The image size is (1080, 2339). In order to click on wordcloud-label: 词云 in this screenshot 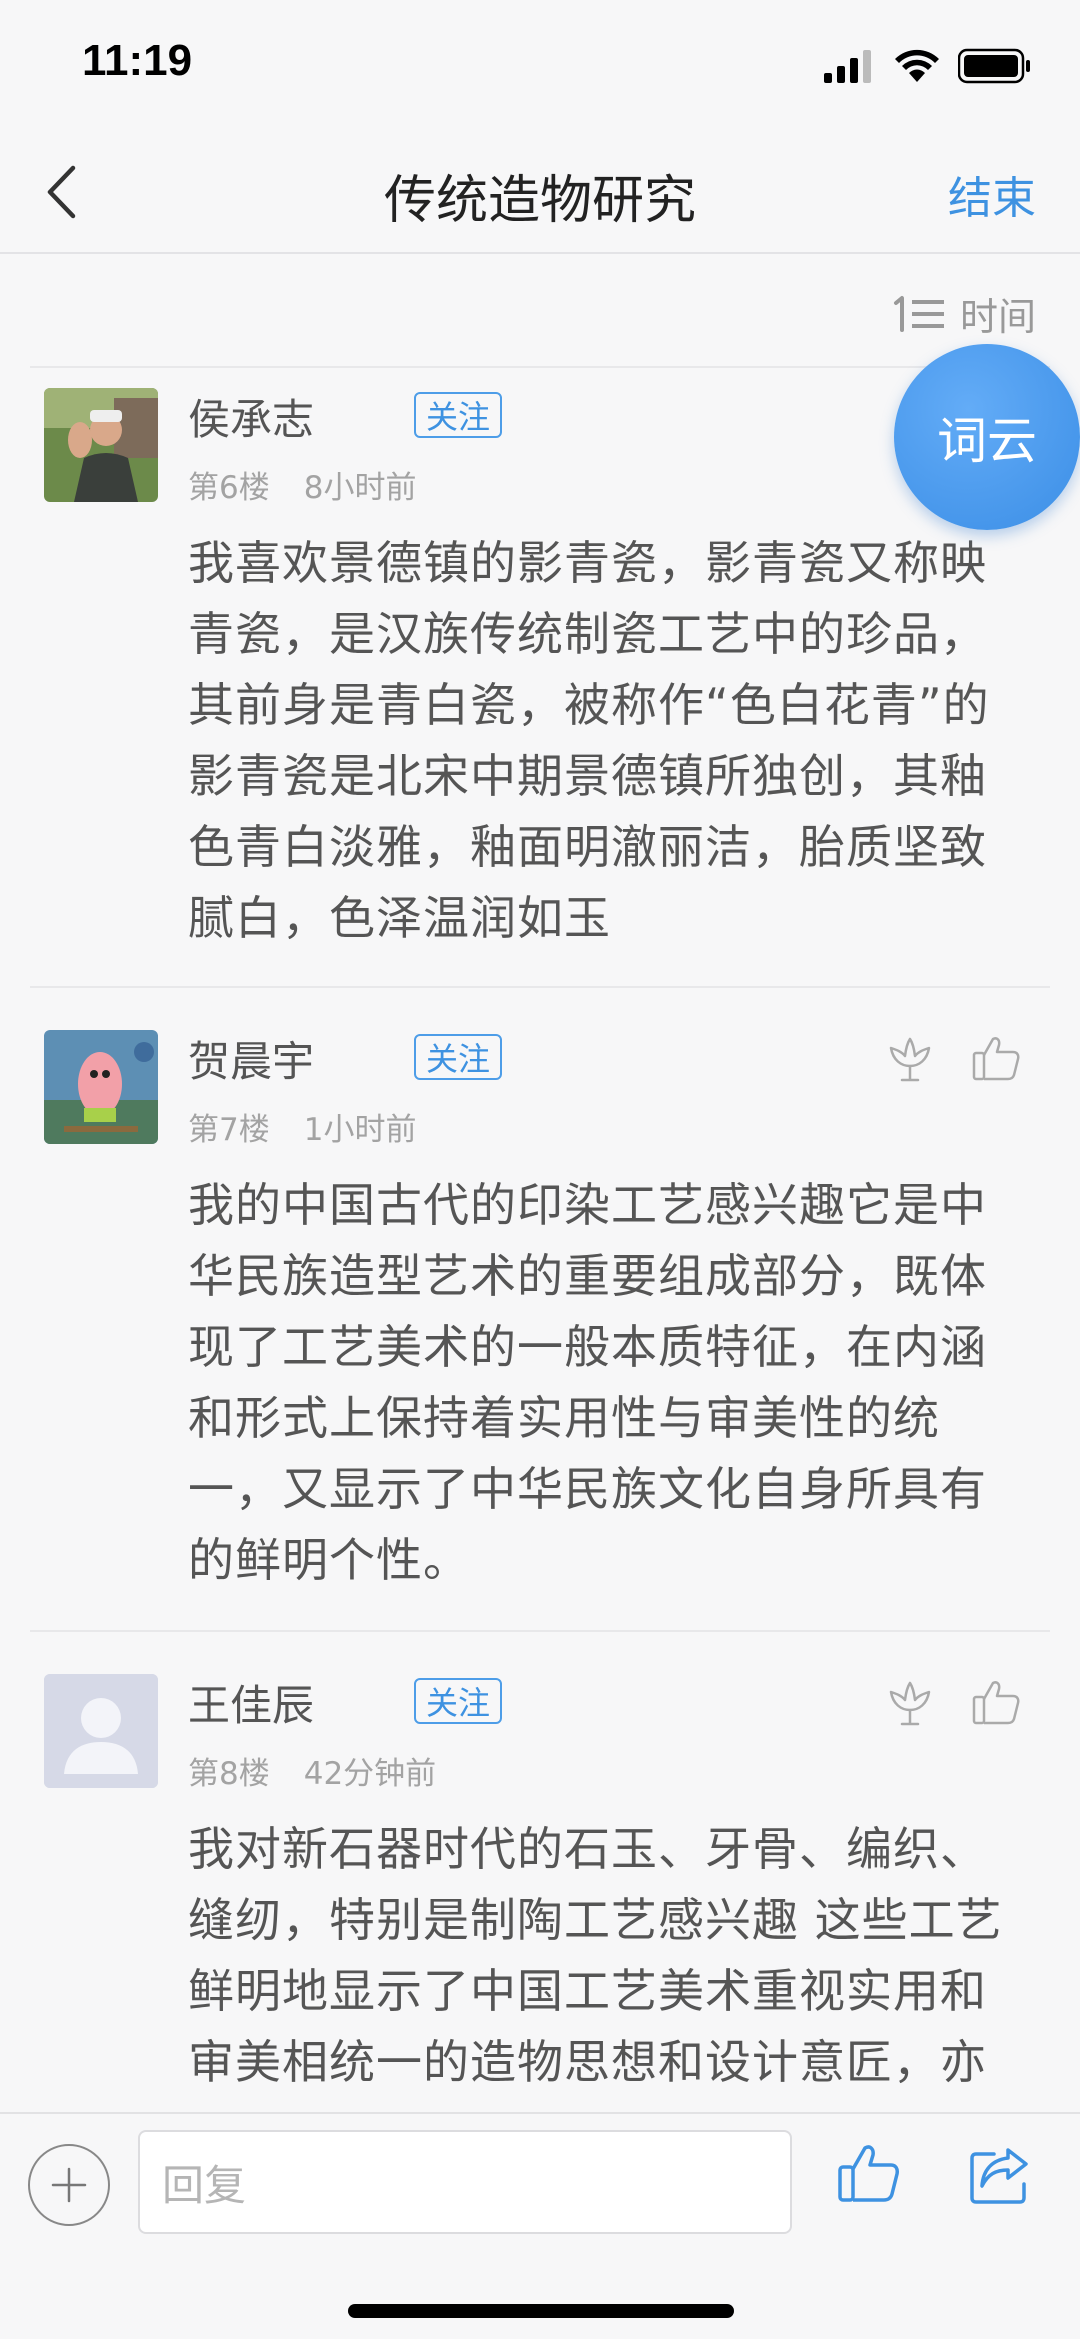, I will do `click(987, 441)`.